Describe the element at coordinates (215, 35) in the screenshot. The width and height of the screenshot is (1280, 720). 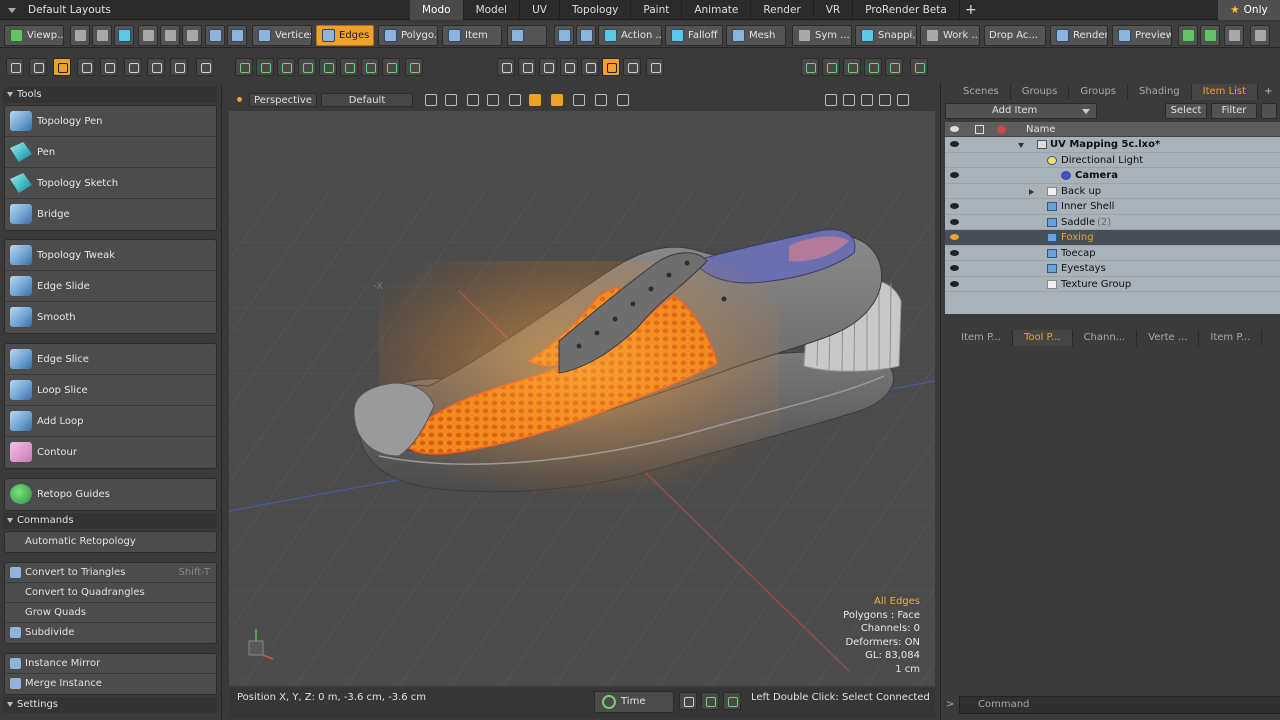
I see `mesh-select-button` at that location.